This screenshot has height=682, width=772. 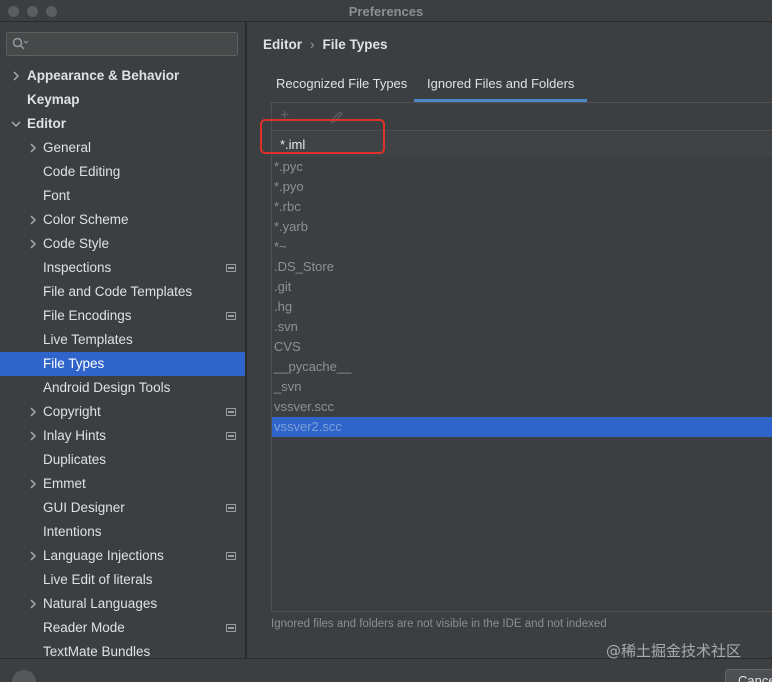 What do you see at coordinates (522, 387) in the screenshot?
I see `list-item: _svn` at bounding box center [522, 387].